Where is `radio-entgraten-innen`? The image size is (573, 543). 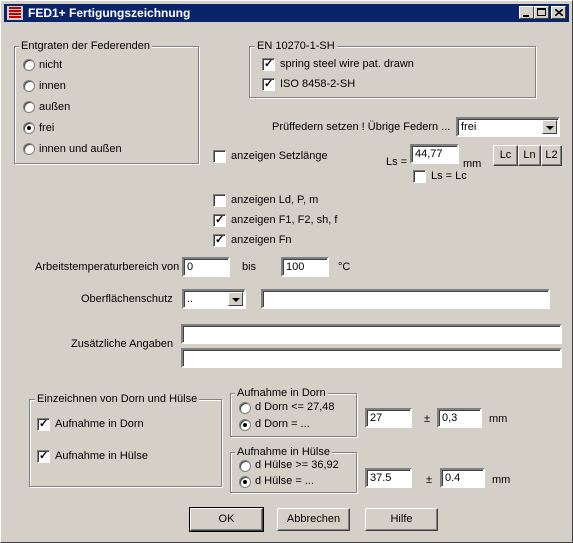 radio-entgraten-innen is located at coordinates (29, 86).